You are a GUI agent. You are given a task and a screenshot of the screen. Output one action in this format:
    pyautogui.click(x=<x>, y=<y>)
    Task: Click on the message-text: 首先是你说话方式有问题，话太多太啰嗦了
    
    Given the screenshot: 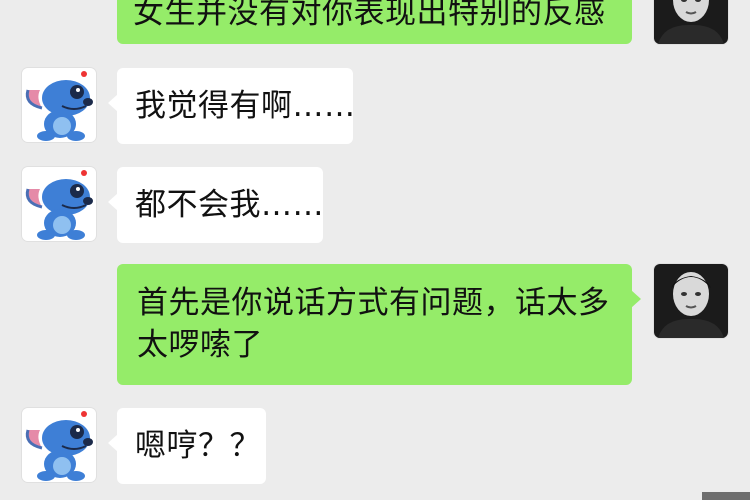 What is the action you would take?
    pyautogui.click(x=373, y=324)
    